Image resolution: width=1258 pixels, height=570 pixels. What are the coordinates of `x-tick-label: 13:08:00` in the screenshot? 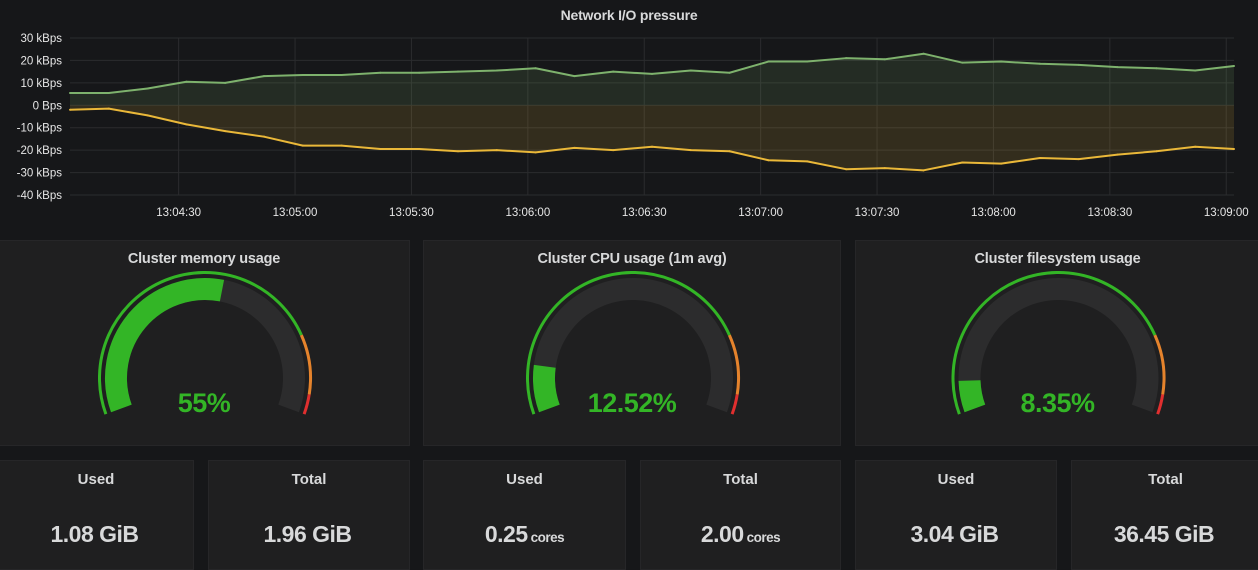 It's located at (993, 213).